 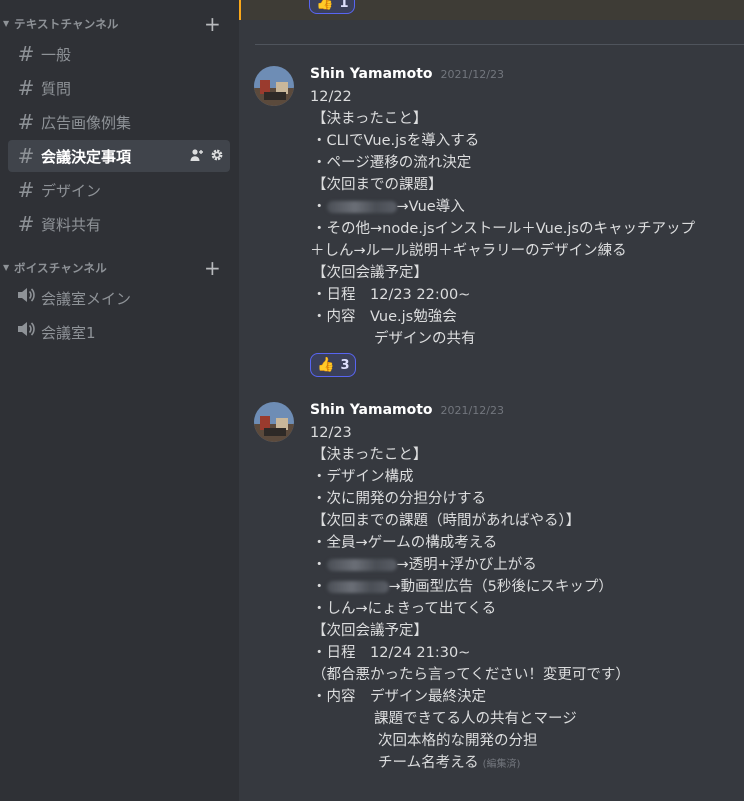 I want to click on reaction-thumbs-up: 👍 1, so click(x=332, y=7).